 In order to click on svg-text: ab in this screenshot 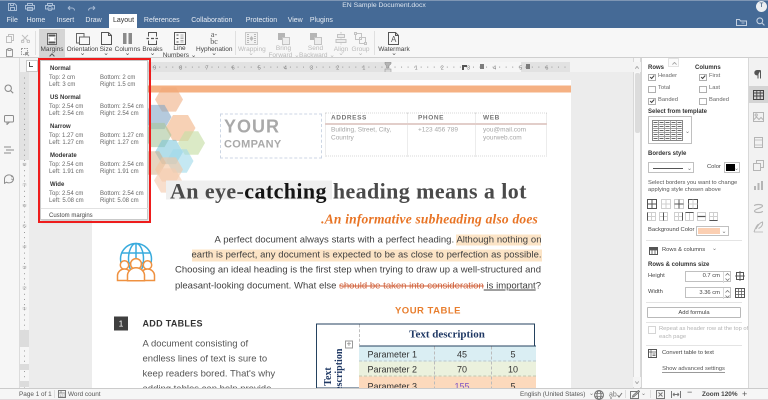, I will do `click(613, 394)`.